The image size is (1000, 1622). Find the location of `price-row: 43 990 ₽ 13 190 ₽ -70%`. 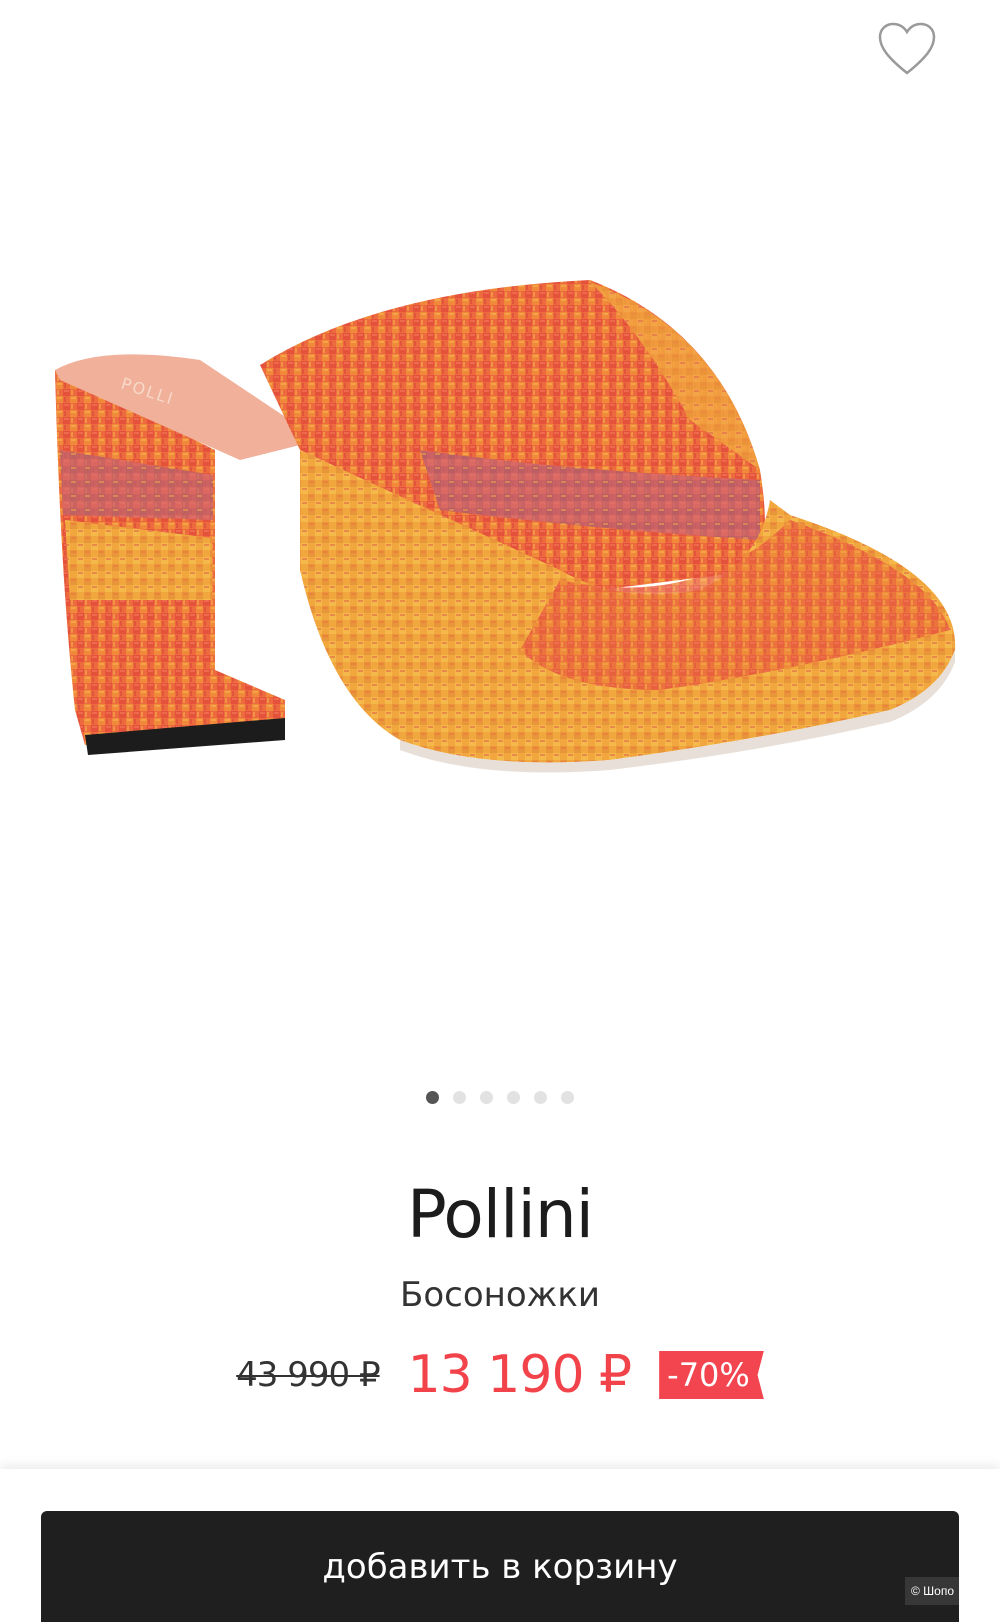

price-row: 43 990 ₽ 13 190 ₽ -70% is located at coordinates (500, 1375).